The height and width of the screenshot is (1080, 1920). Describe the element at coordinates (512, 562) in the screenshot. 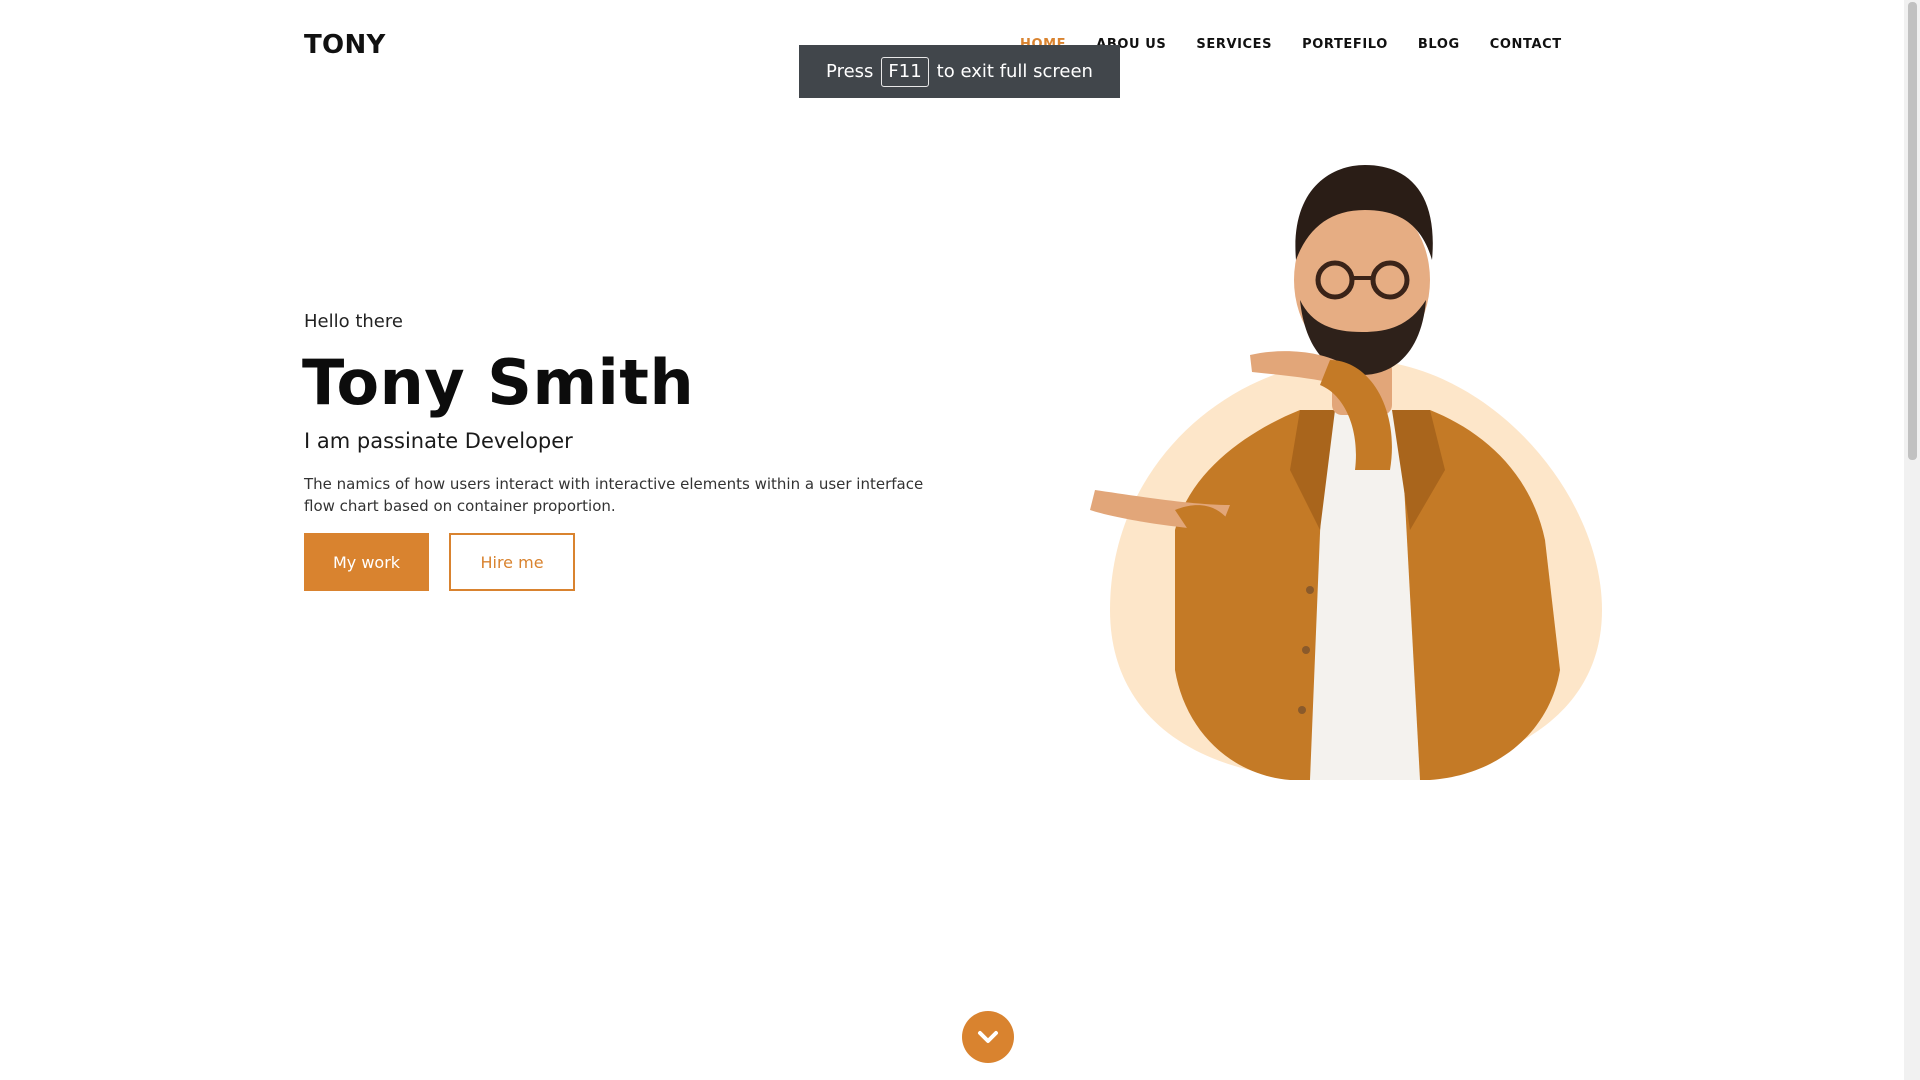

I see `hire-me-button: Hire me` at that location.